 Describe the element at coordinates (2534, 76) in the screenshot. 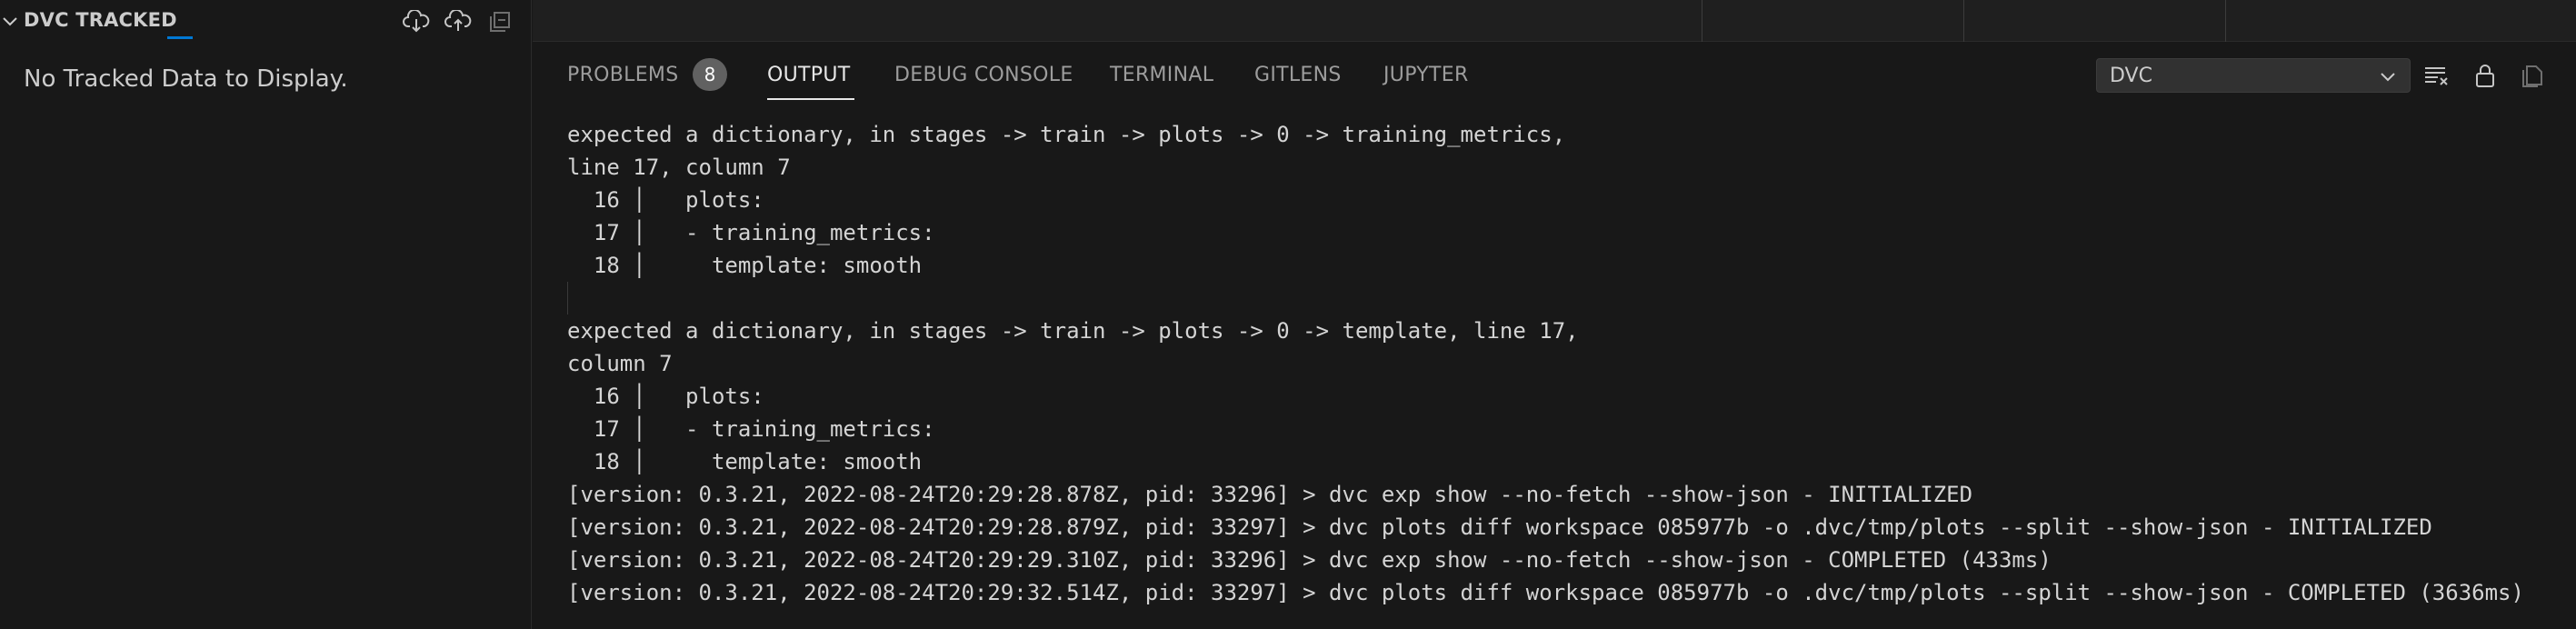

I see `open-in-editor-icon` at that location.